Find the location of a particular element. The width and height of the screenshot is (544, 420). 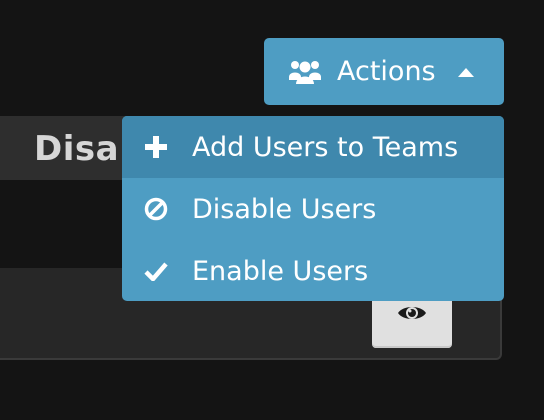

menu-item-enable-users: Enable Users is located at coordinates (313, 270).